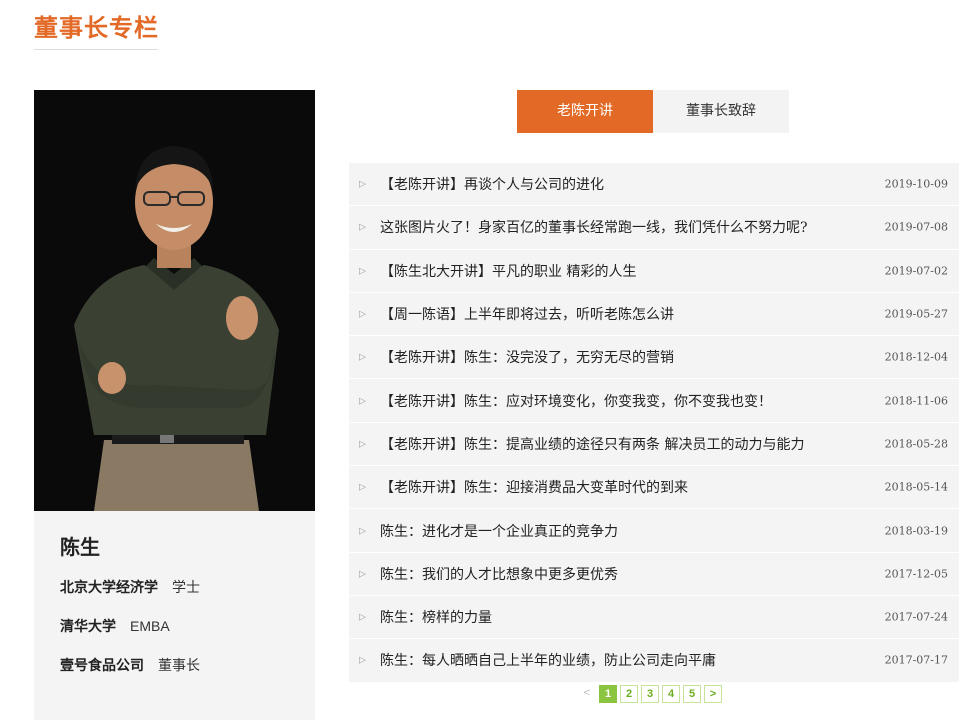  Describe the element at coordinates (548, 660) in the screenshot. I see `article-title: 陈生：每人晒晒自己上半年的业绩，防止公司走向平庸` at that location.